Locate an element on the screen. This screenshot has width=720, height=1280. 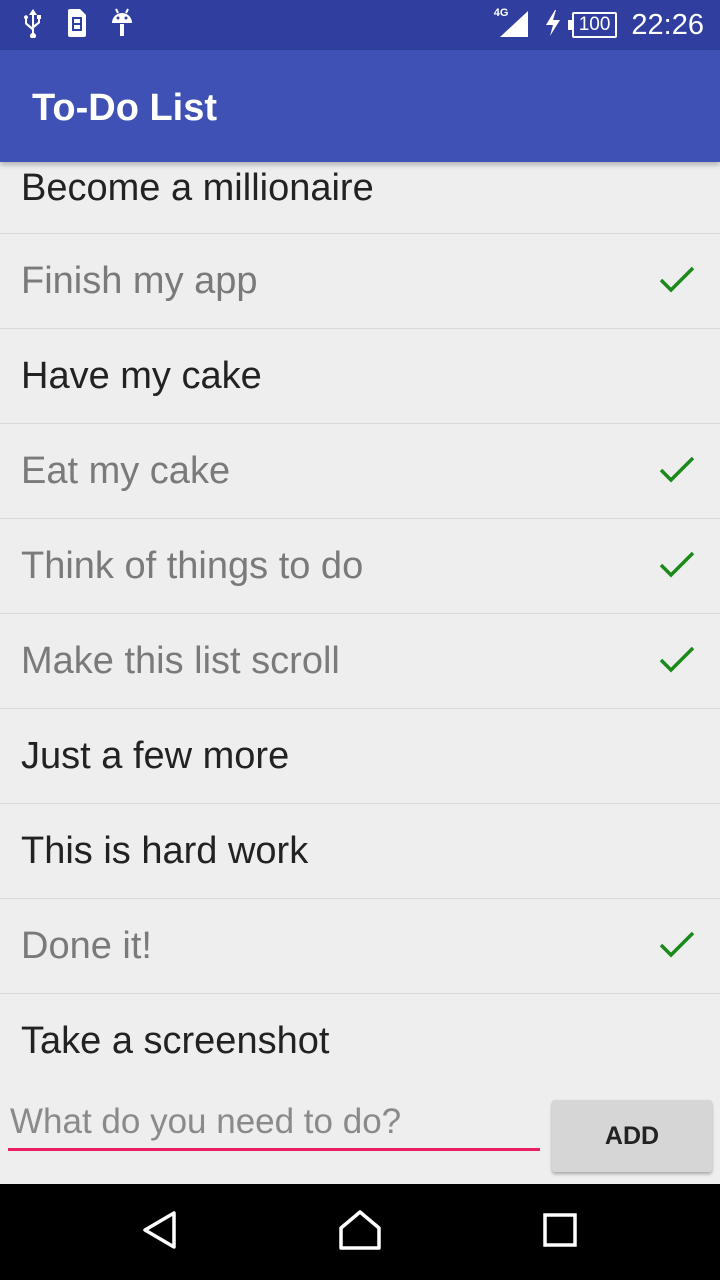
new-task-row: ADD is located at coordinates (360, 1135).